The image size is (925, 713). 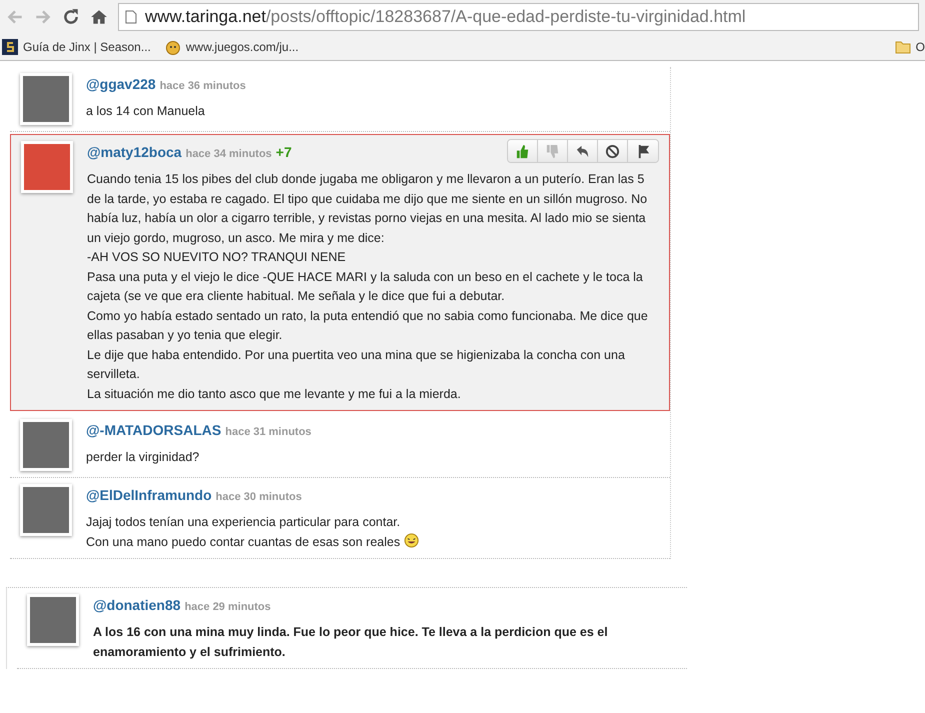 I want to click on like-button, so click(x=523, y=151).